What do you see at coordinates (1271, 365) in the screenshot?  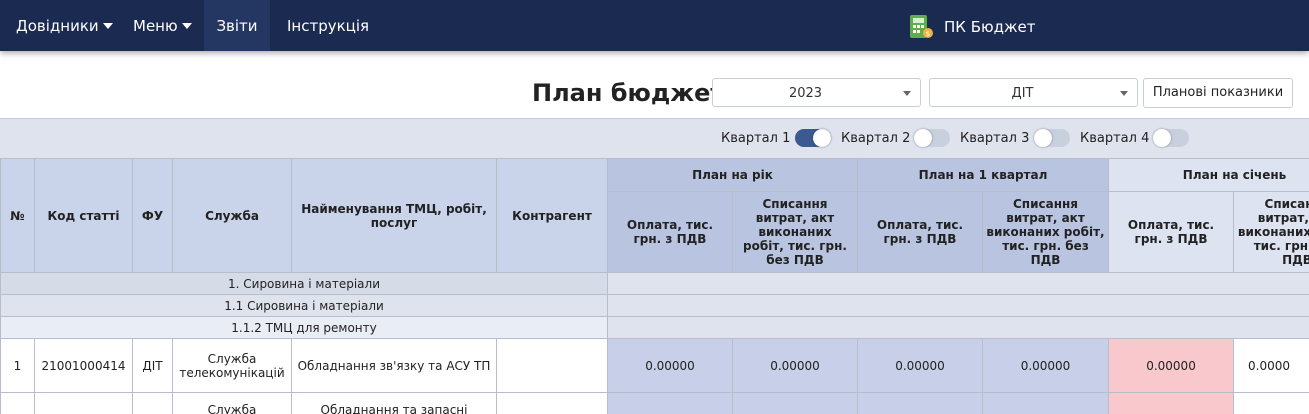 I see `cell-january-writeoff: 0.0000` at bounding box center [1271, 365].